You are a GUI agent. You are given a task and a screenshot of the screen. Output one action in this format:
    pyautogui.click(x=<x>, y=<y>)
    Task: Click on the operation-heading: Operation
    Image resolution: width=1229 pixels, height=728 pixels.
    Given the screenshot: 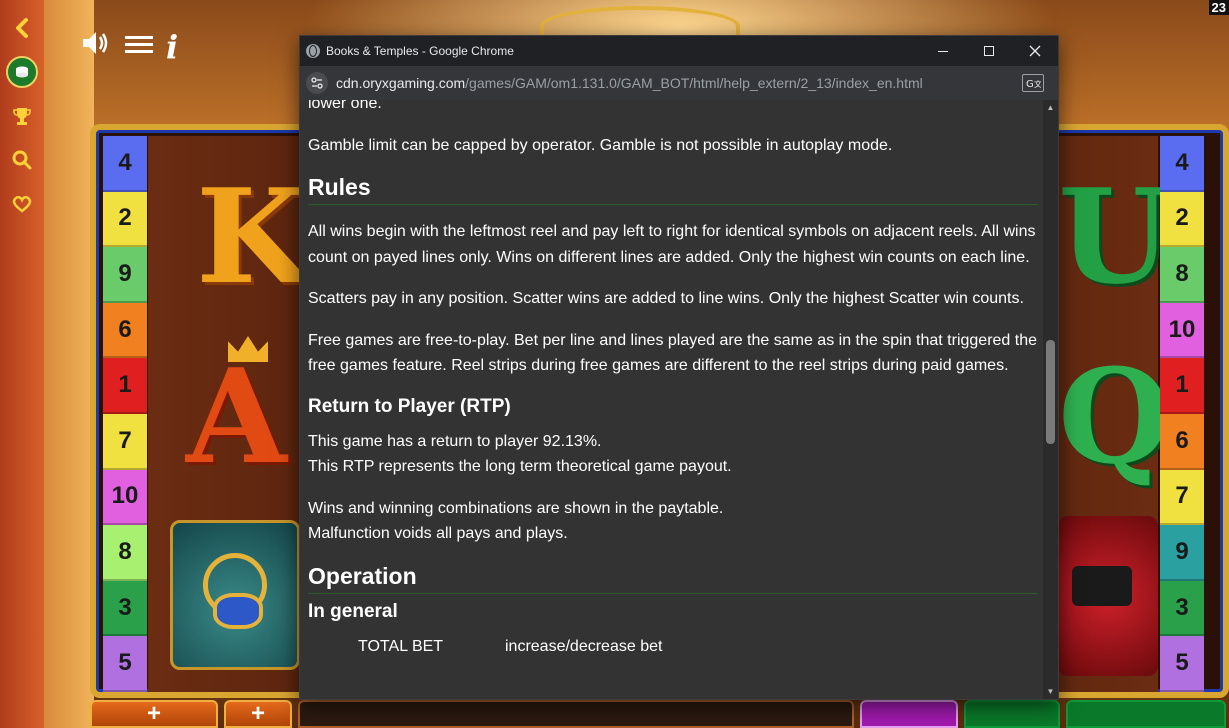 What is the action you would take?
    pyautogui.click(x=673, y=578)
    